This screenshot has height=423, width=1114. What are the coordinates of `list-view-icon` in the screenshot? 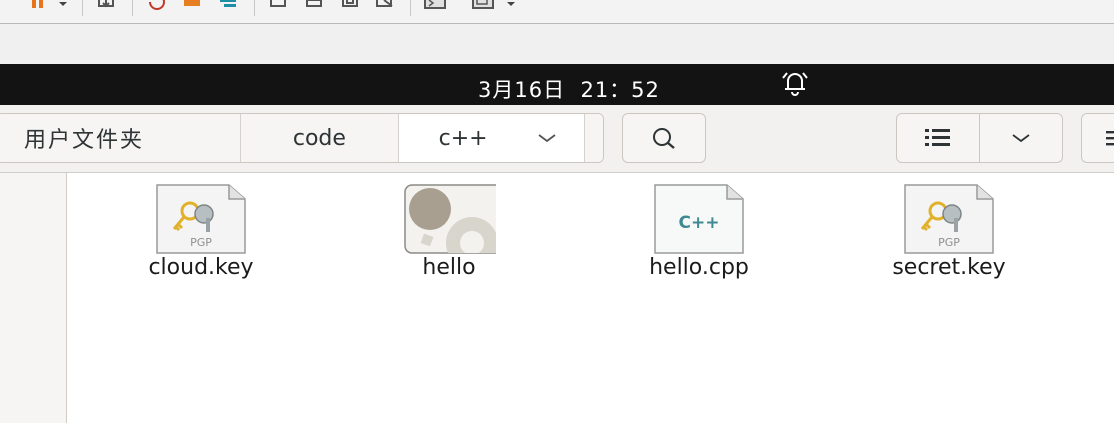 It's located at (937, 137).